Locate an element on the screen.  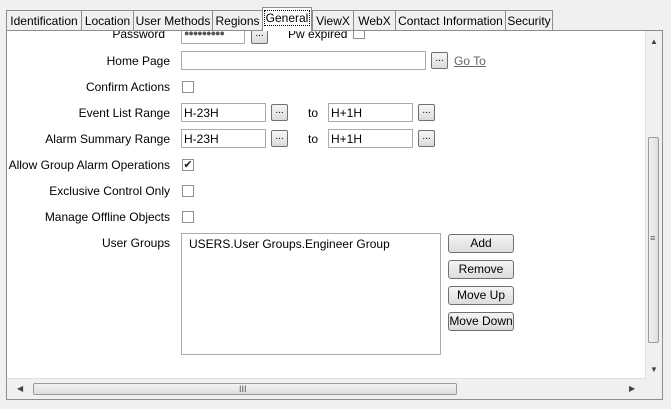
tab-user-methods: User Methods is located at coordinates (173, 20).